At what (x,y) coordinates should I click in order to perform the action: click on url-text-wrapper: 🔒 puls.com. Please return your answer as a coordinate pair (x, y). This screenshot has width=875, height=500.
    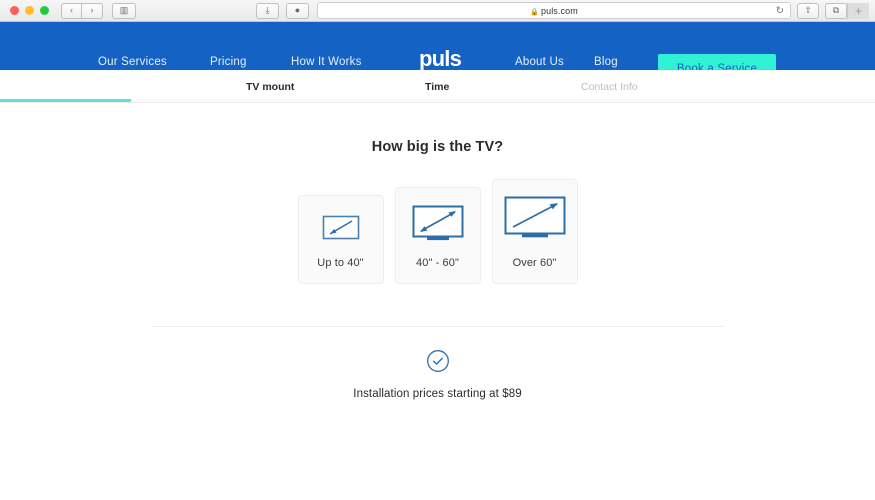
    Looking at the image, I should click on (554, 11).